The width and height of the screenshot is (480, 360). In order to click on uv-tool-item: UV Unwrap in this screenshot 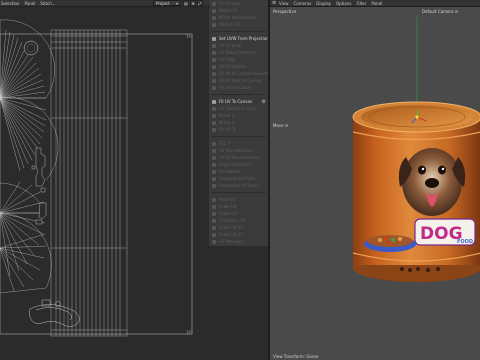, I will do `click(238, 45)`.